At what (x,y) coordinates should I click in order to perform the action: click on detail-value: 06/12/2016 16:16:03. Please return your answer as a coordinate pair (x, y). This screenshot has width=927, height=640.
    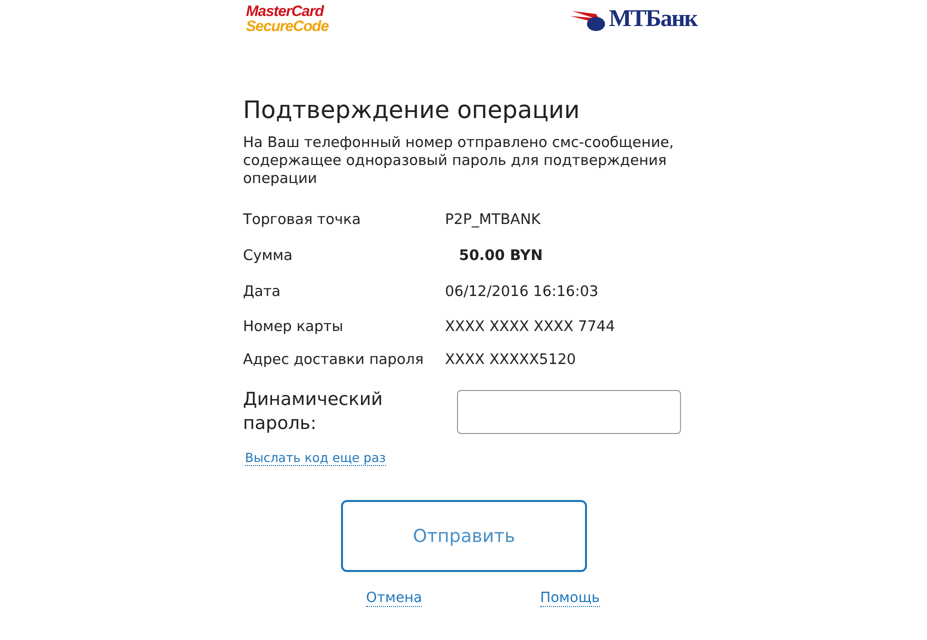
    Looking at the image, I should click on (521, 292).